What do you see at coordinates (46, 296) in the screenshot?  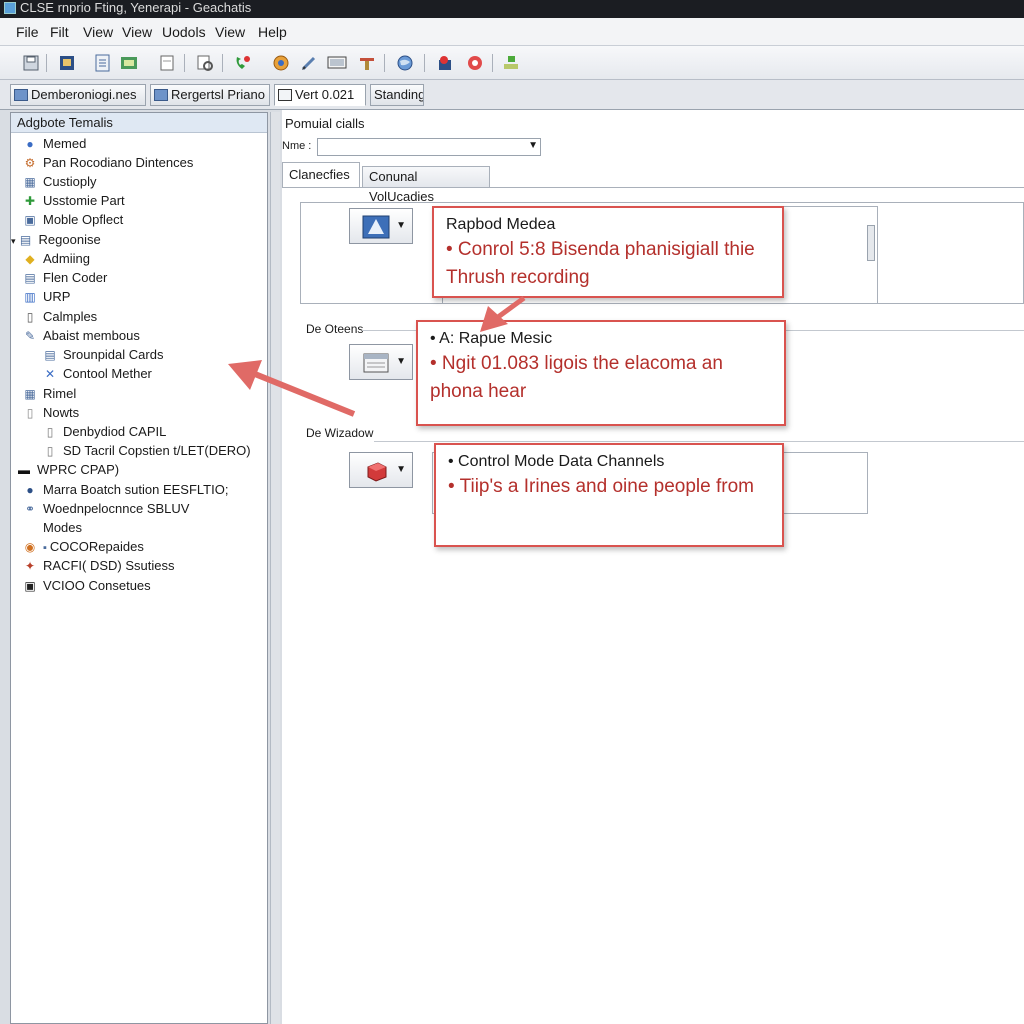 I see `tree-item: ▥ URP` at bounding box center [46, 296].